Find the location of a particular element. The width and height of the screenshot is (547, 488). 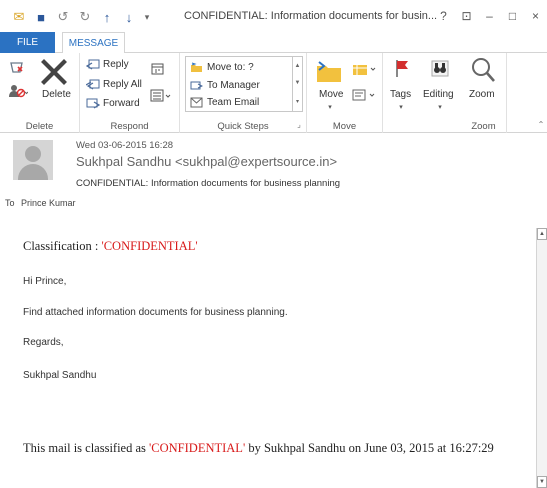

quick-step-team-email-label: Team Email is located at coordinates (233, 102).